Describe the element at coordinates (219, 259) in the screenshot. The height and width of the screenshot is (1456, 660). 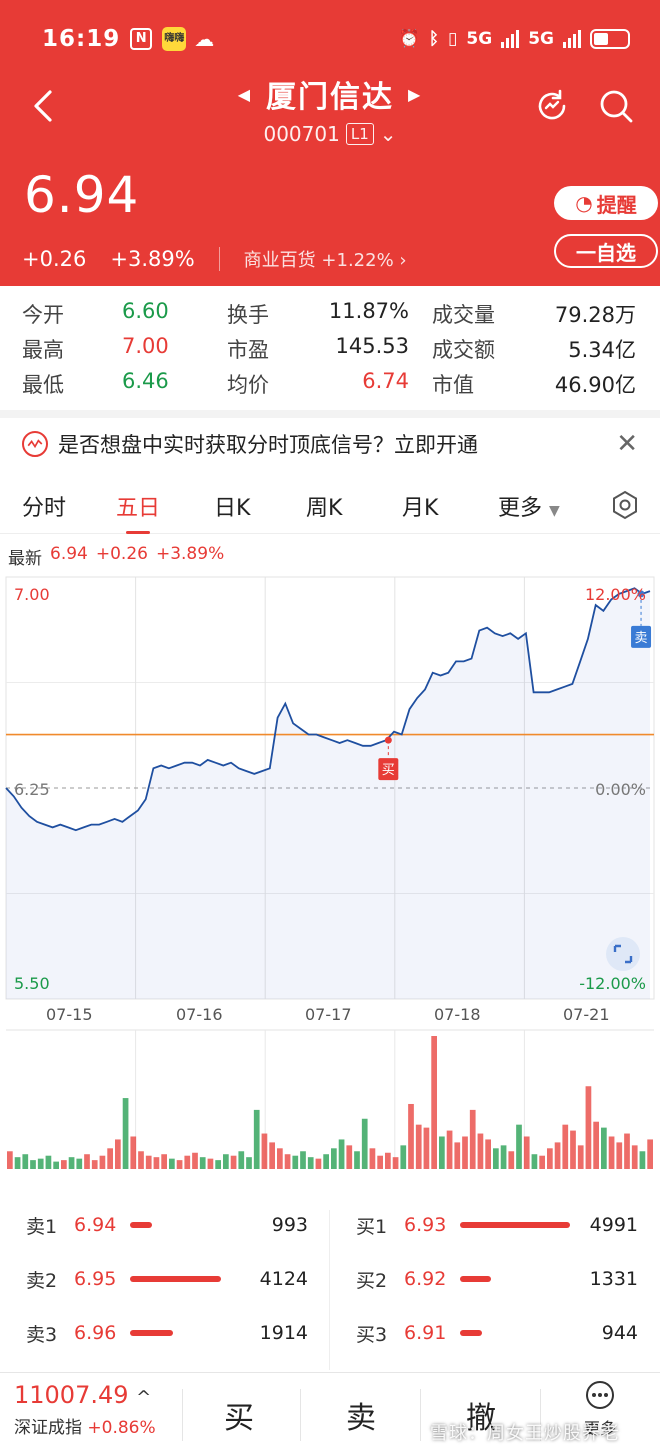
I see `divider` at that location.